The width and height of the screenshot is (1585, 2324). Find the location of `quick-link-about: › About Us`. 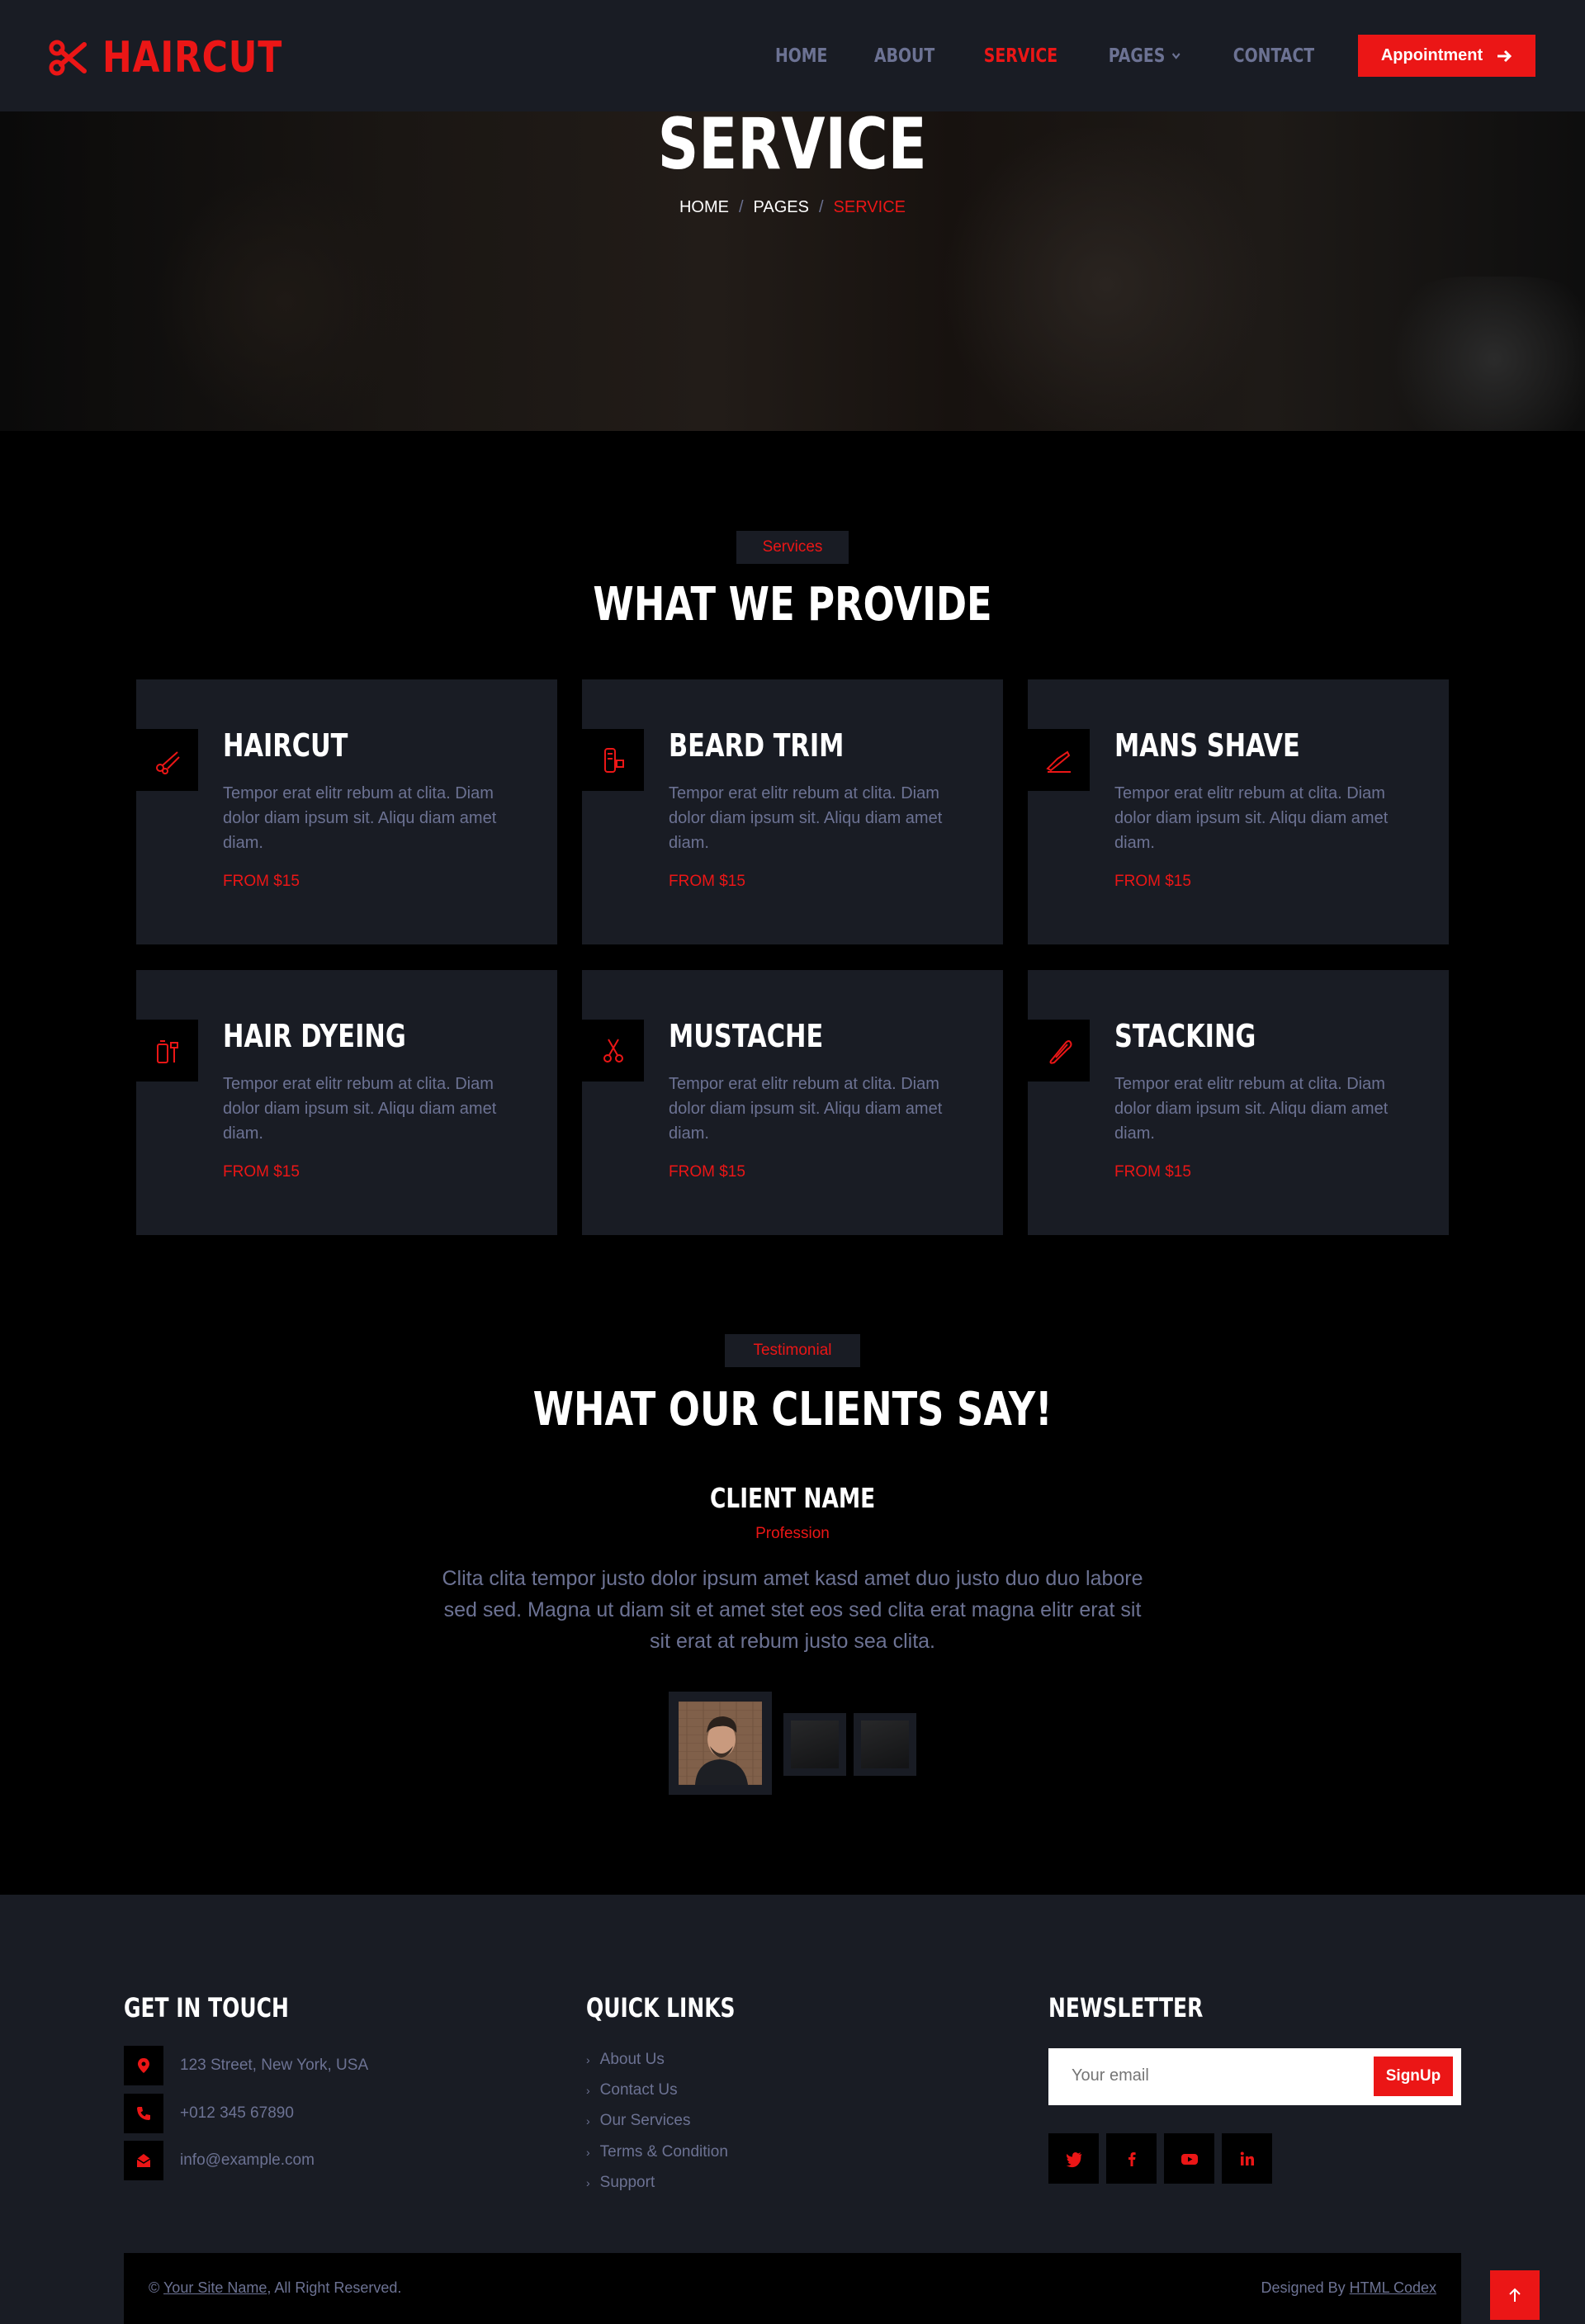

quick-link-about: › About Us is located at coordinates (625, 2060).